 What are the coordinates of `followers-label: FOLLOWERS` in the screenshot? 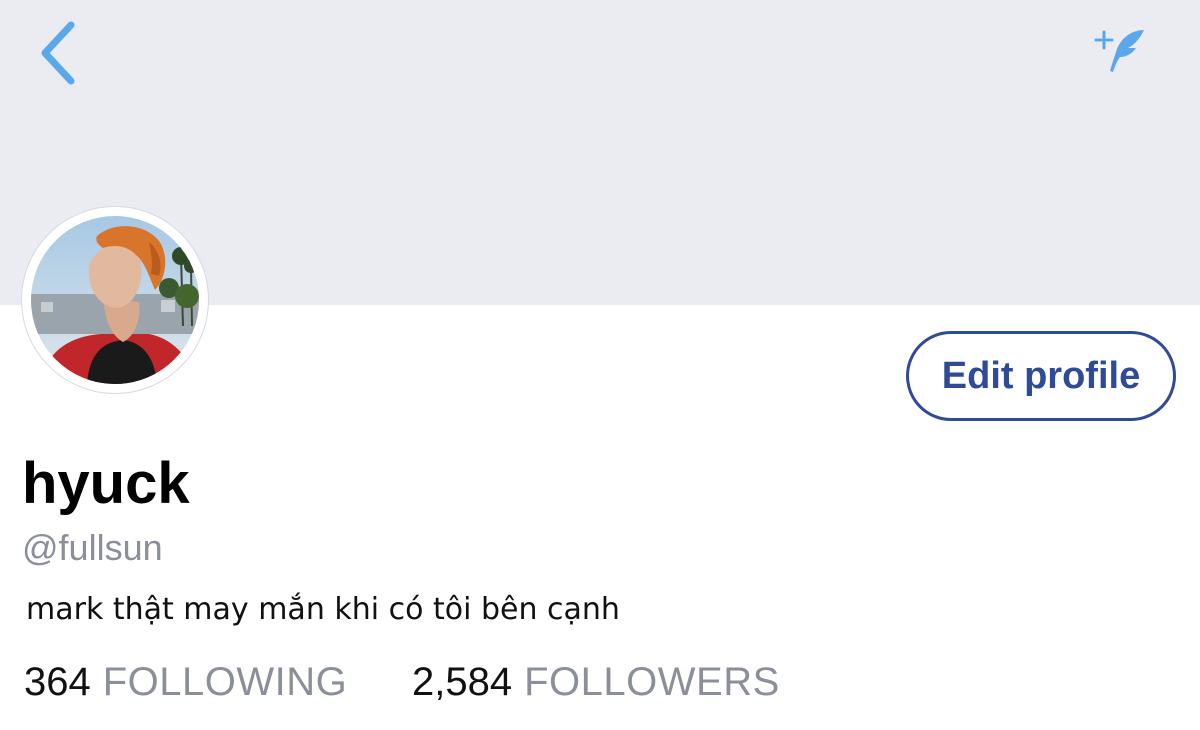 It's located at (652, 682).